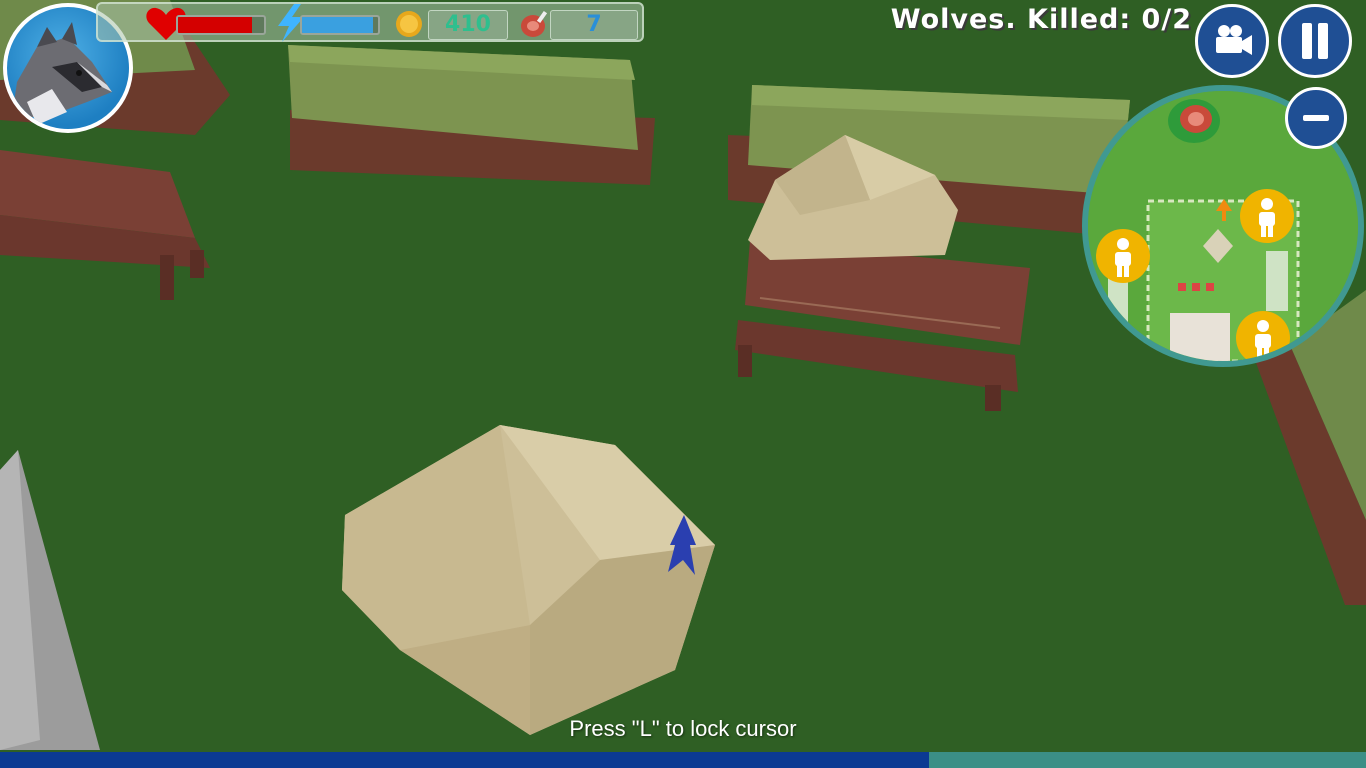  Describe the element at coordinates (464, 760) in the screenshot. I see `progress-fill` at that location.